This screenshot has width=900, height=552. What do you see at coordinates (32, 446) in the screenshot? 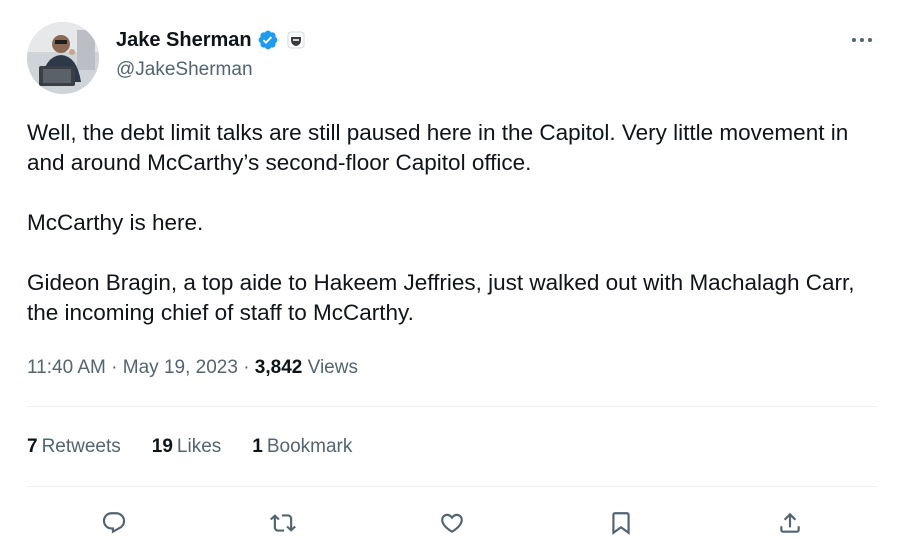
I see `retweets-count: 7` at bounding box center [32, 446].